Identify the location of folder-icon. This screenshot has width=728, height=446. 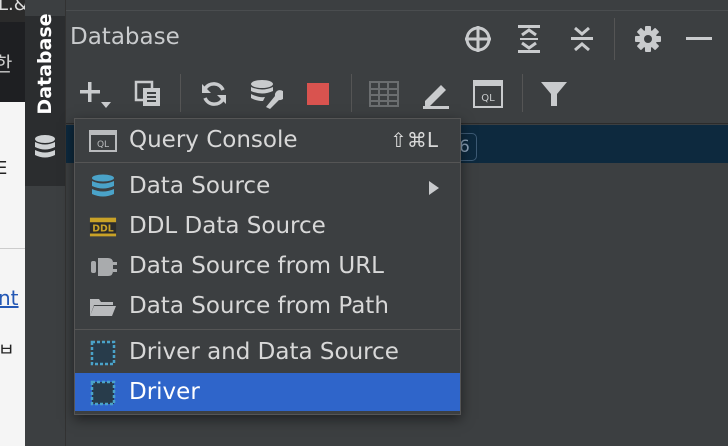
(103, 307).